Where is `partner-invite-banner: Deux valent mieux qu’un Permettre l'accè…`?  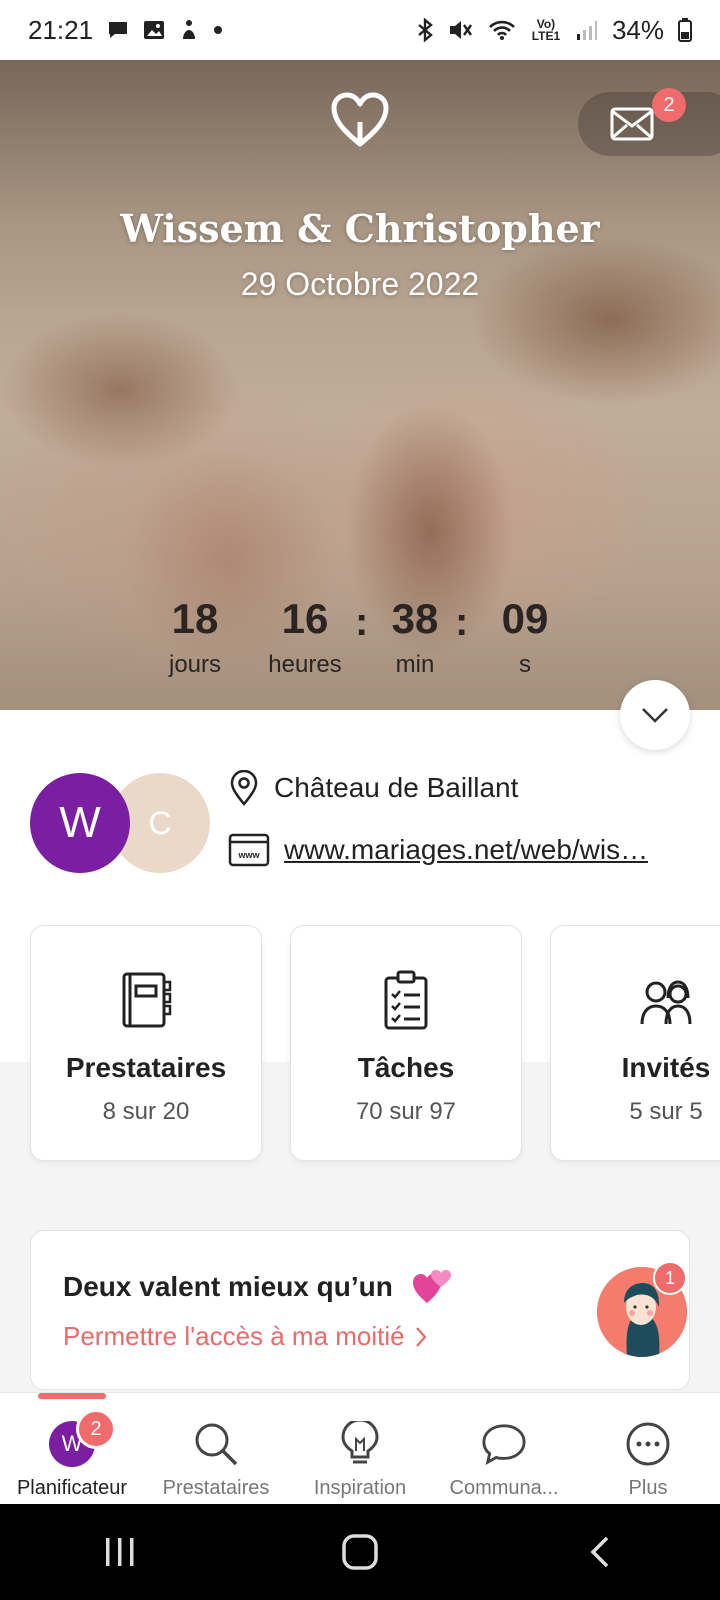 partner-invite-banner: Deux valent mieux qu’un Permettre l'accè… is located at coordinates (360, 1310).